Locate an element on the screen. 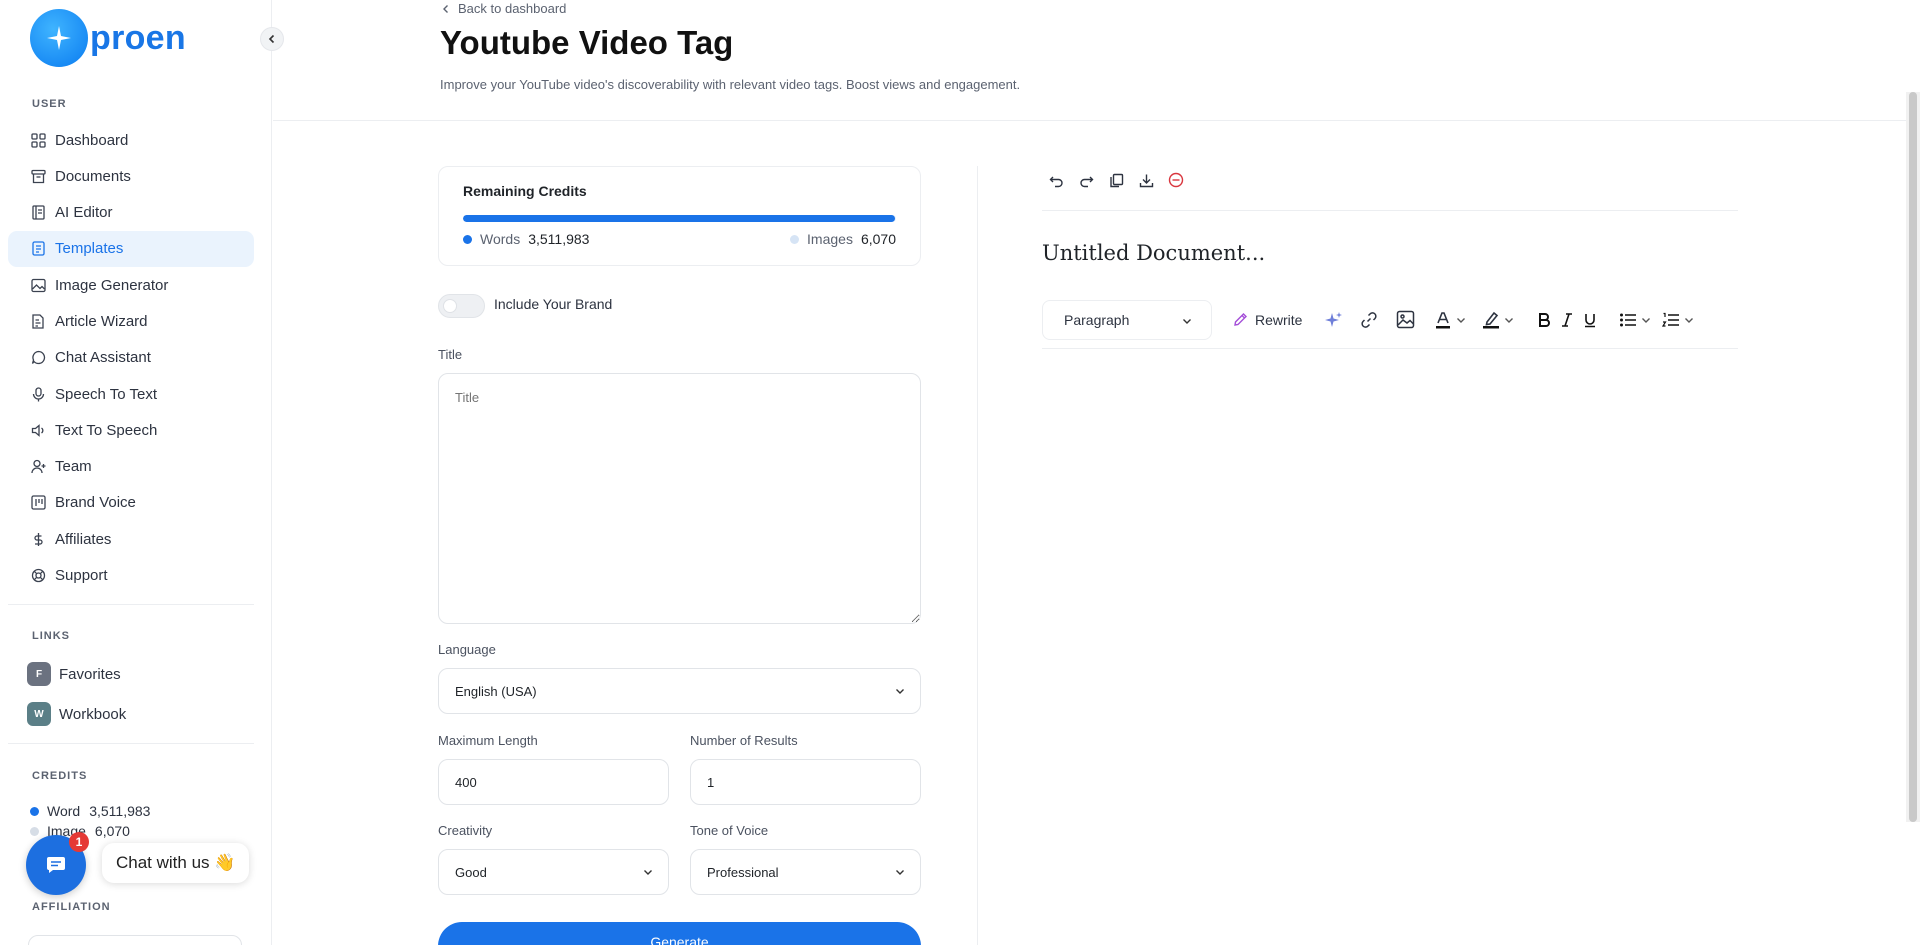  title-input is located at coordinates (679, 498).